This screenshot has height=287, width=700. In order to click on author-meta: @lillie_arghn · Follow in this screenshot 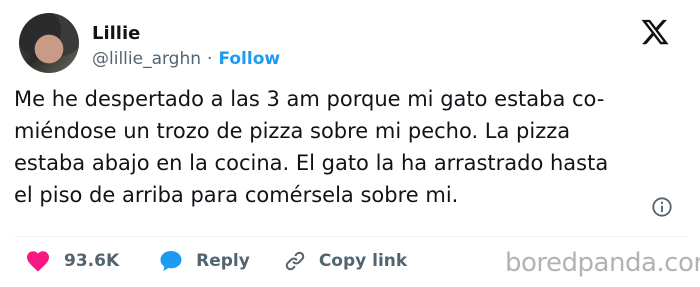, I will do `click(186, 59)`.